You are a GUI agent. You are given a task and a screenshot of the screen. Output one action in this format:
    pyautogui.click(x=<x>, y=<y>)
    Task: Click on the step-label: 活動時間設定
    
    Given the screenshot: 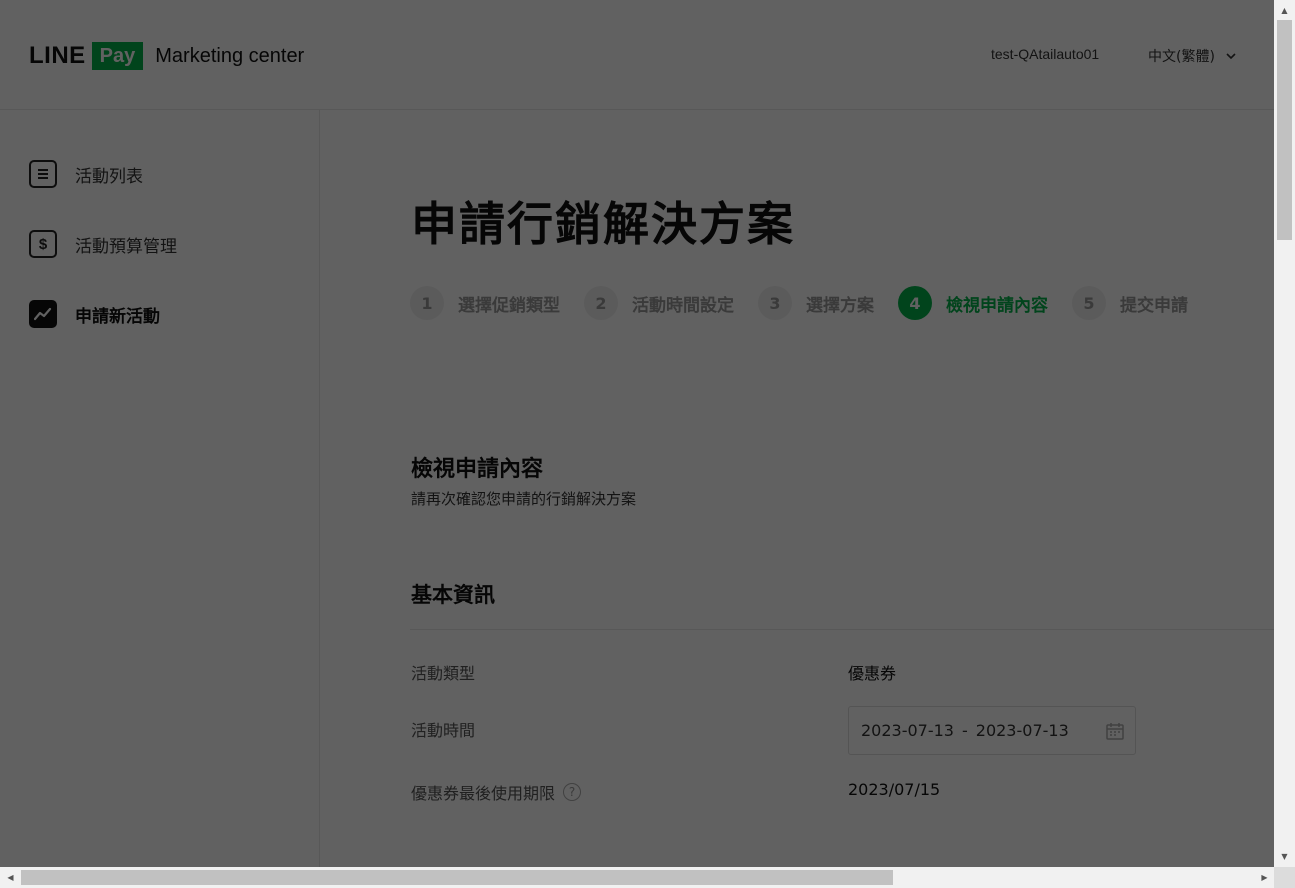 What is the action you would take?
    pyautogui.click(x=683, y=305)
    